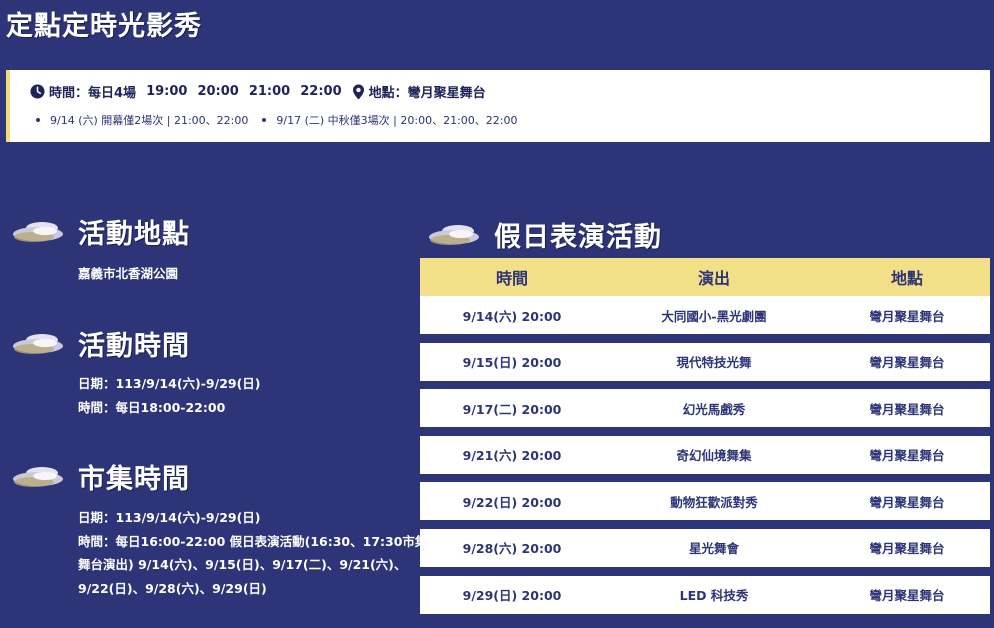 The width and height of the screenshot is (994, 628). Describe the element at coordinates (172, 588) in the screenshot. I see `market-hours-text: 9/22(日)、9/28(六)、9/29(日)` at that location.